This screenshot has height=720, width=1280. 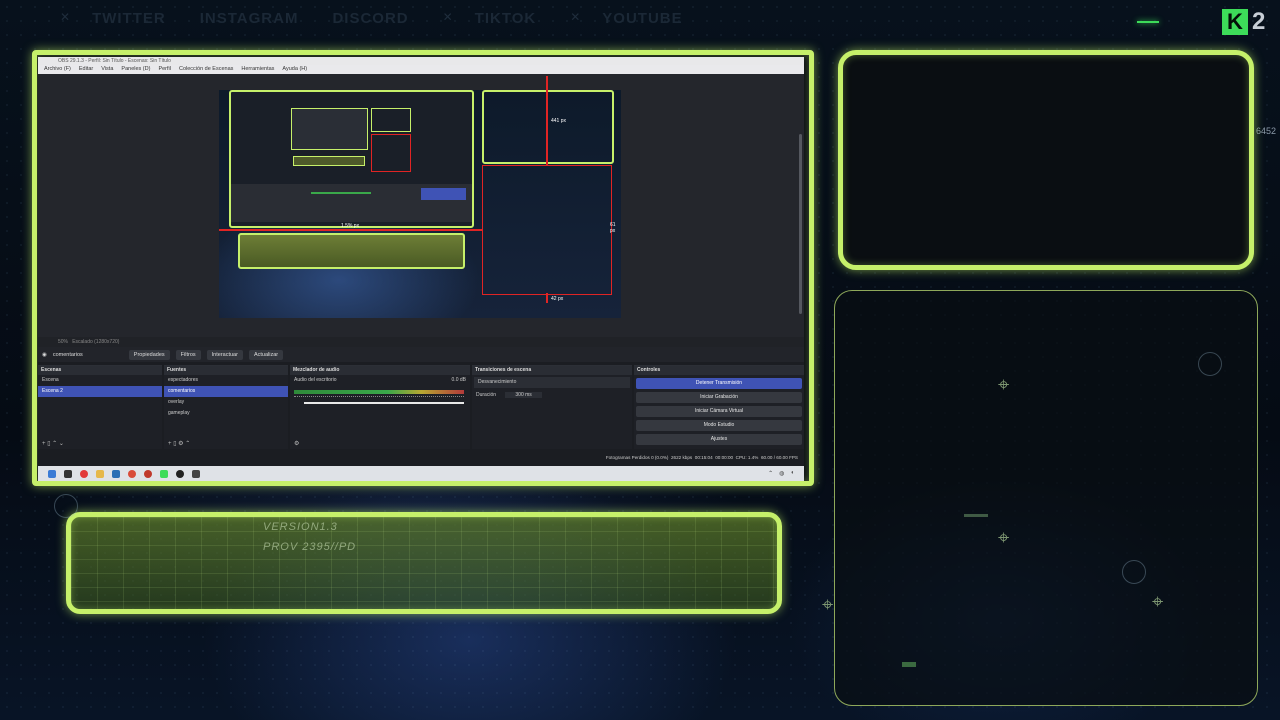 I want to click on menu-docks: Paneles (D), so click(x=135, y=69).